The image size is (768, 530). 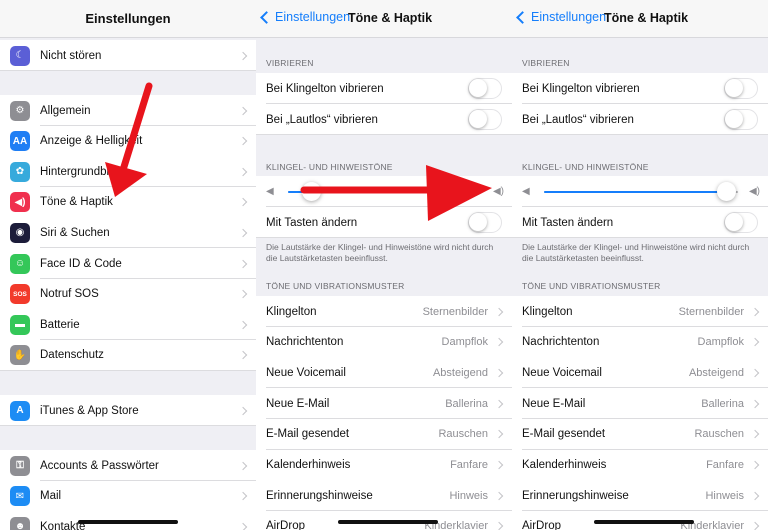 I want to click on battery-icon: ▬, so click(x=20, y=324).